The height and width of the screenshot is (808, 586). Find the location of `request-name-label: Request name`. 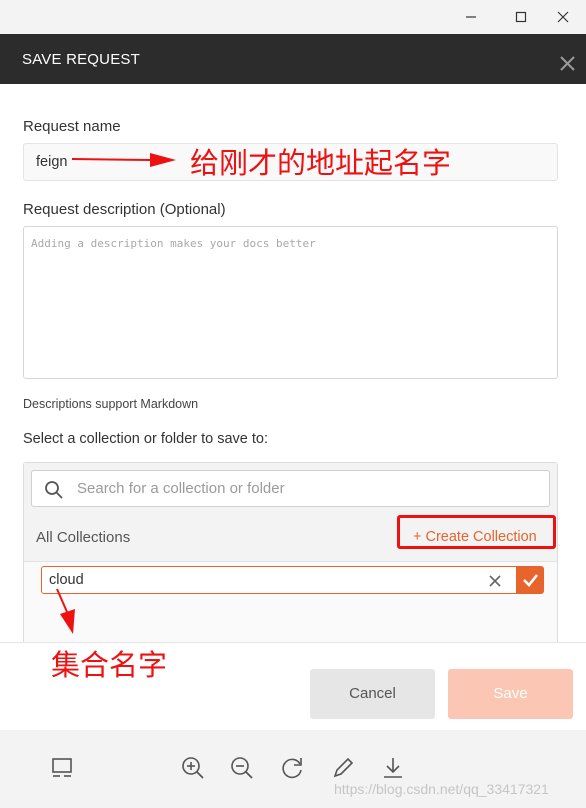

request-name-label: Request name is located at coordinates (72, 126).